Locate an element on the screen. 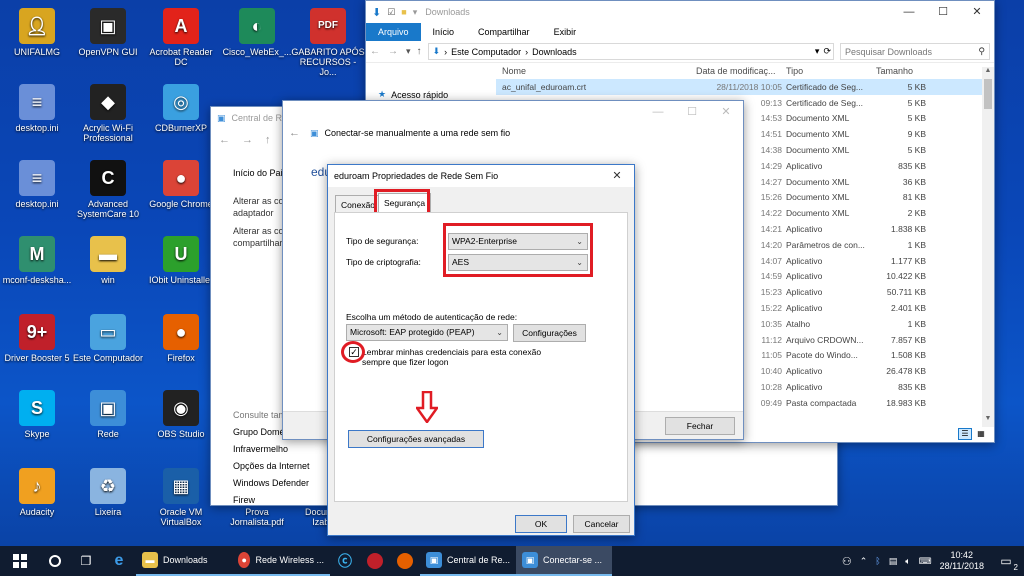 This screenshot has width=1024, height=576. volume-icon: 🔈︎ is located at coordinates (907, 561).